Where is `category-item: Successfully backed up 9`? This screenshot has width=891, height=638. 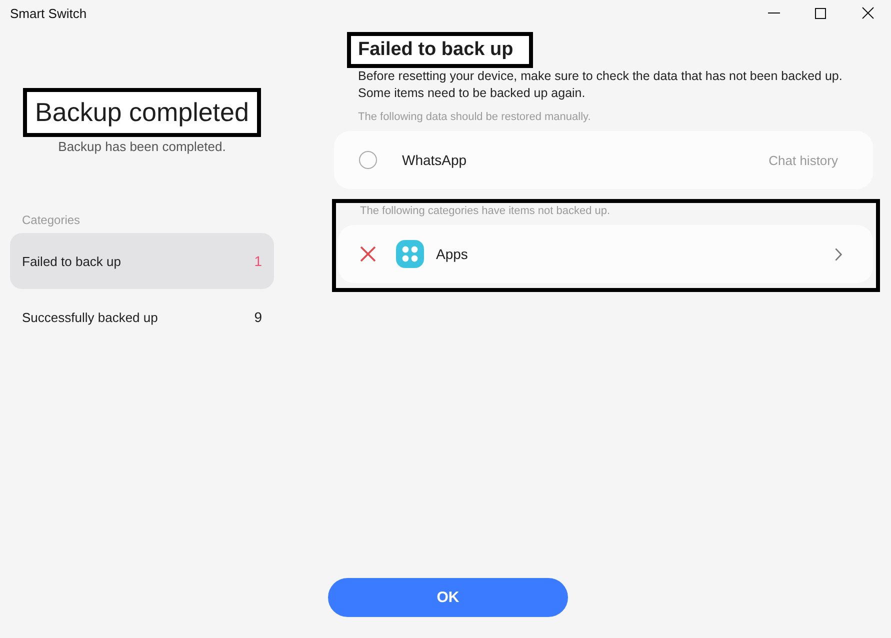
category-item: Successfully backed up 9 is located at coordinates (142, 317).